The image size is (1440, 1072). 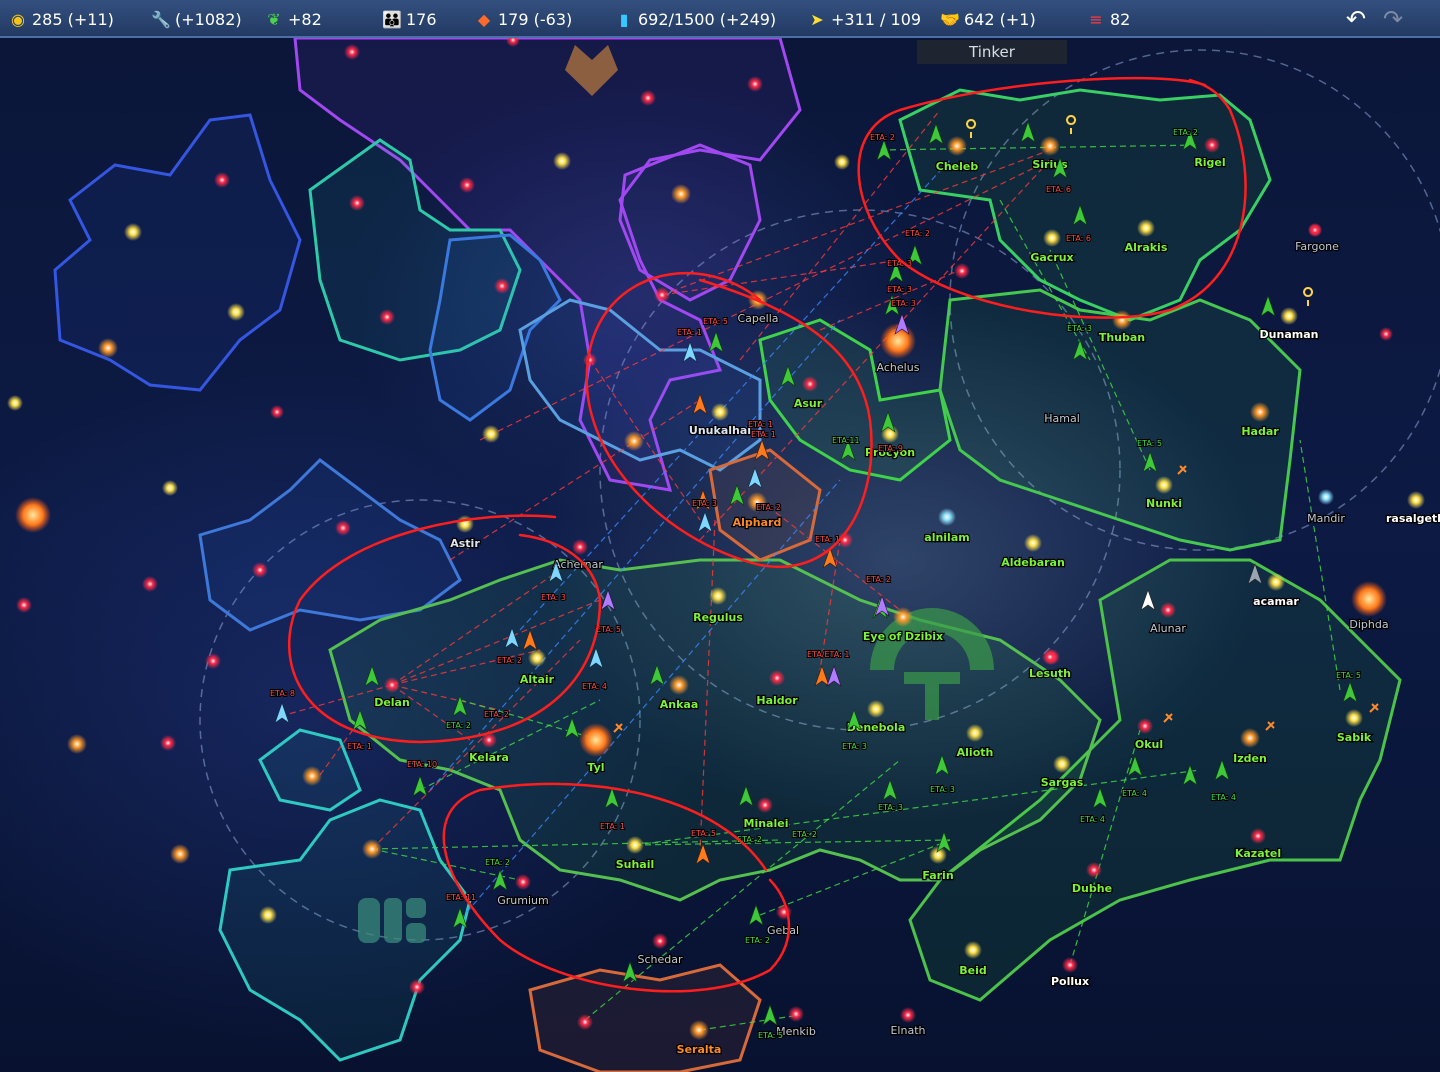 I want to click on svg-text: Alunar, so click(x=1168, y=628).